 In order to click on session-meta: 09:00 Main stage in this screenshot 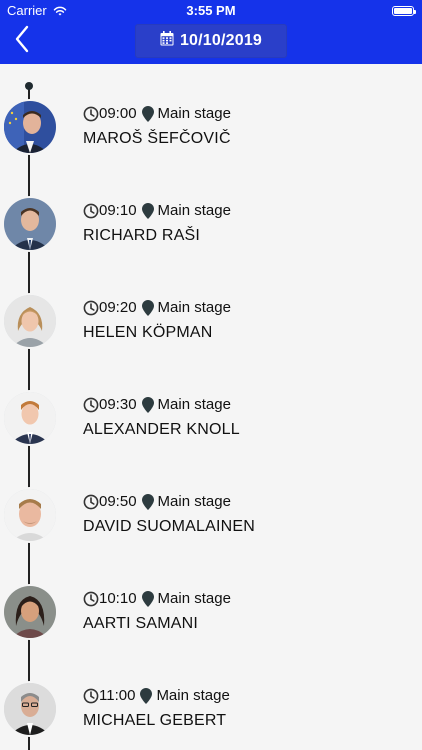, I will do `click(157, 114)`.